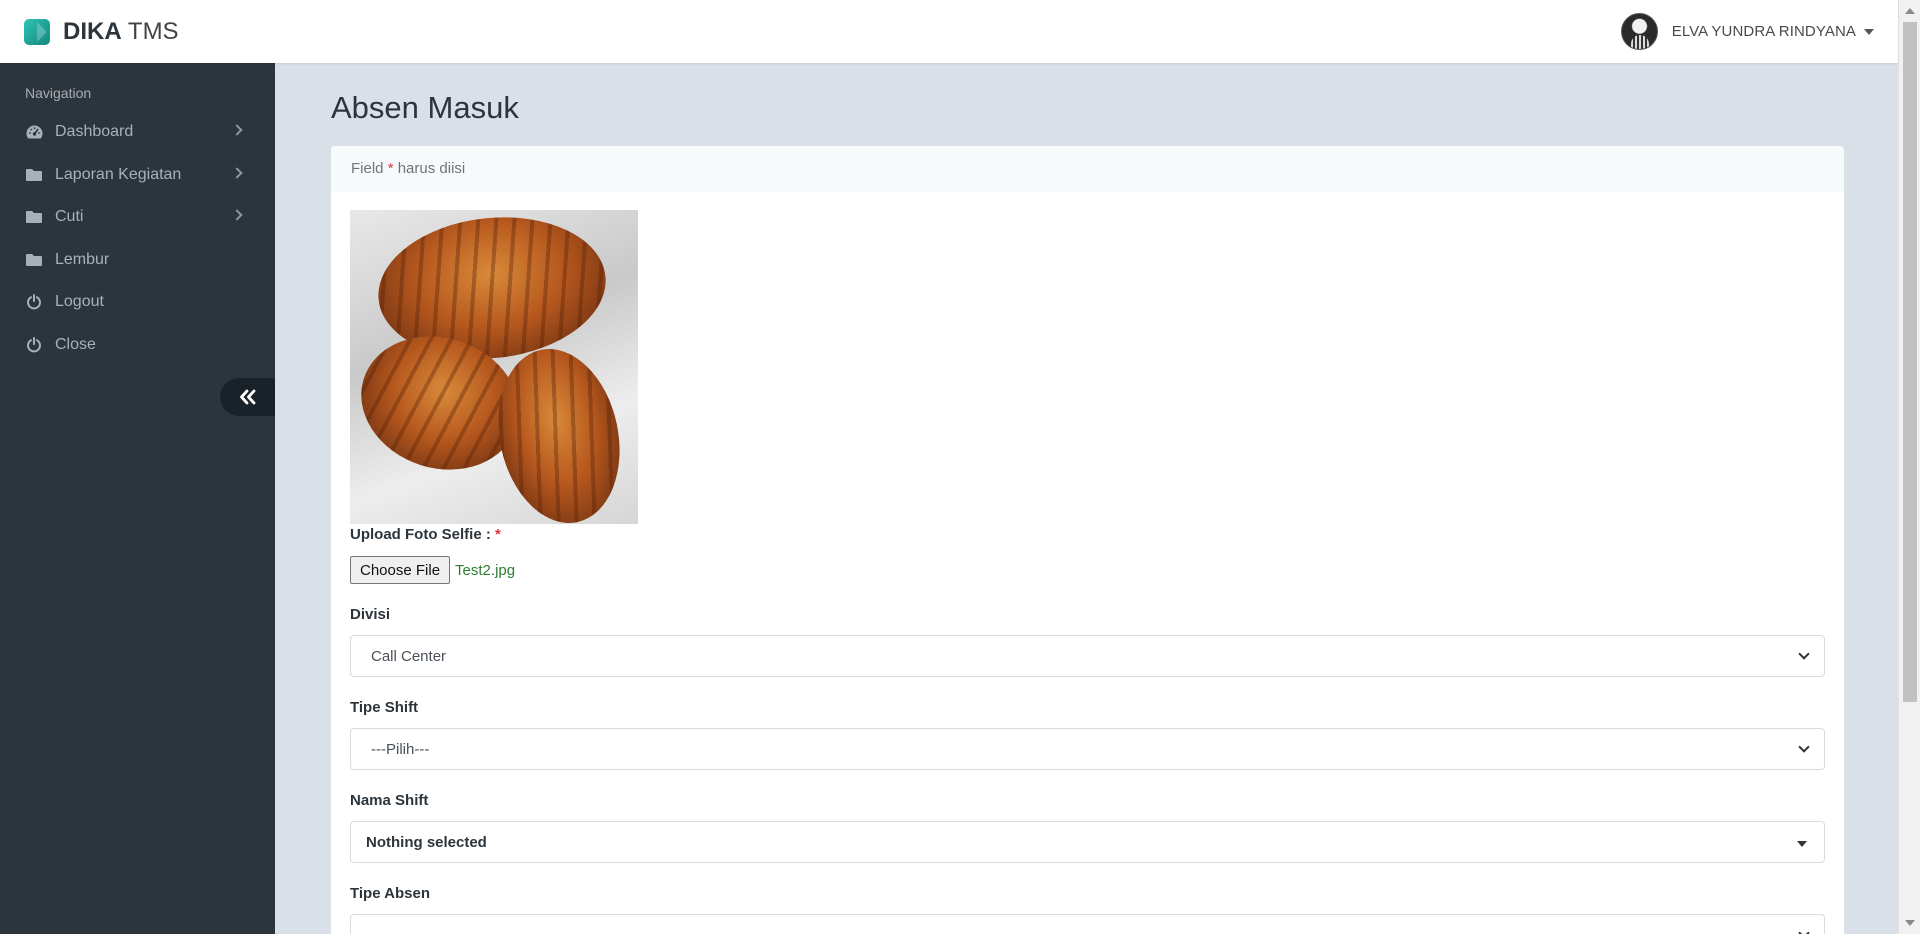  I want to click on nama-shift-field: Nama Shift Nothing selected, so click(1087, 827).